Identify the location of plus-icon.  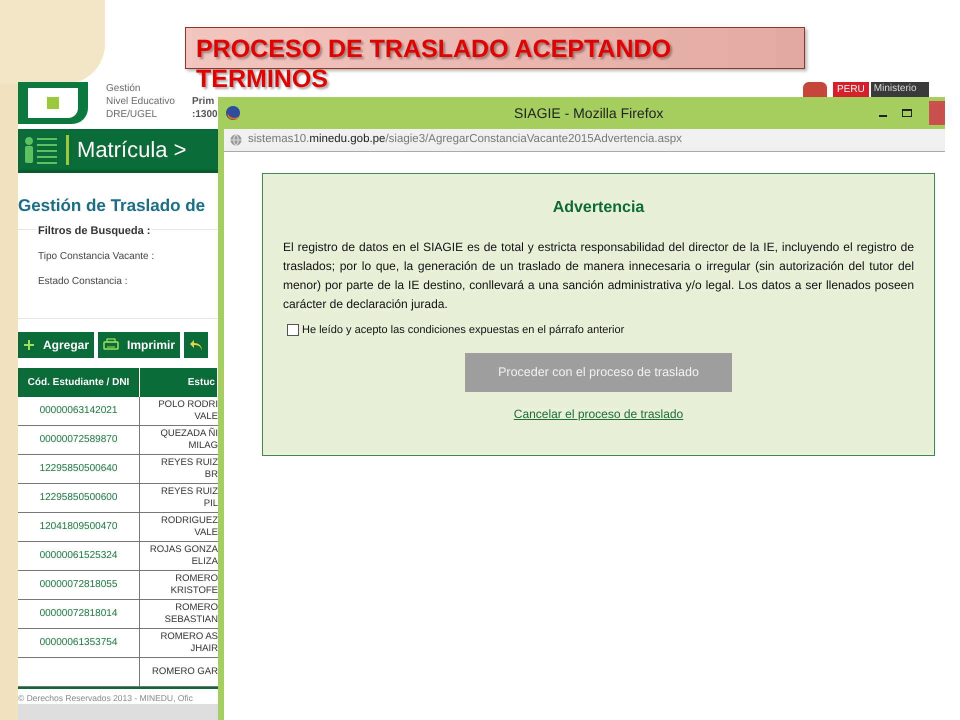
(29, 344).